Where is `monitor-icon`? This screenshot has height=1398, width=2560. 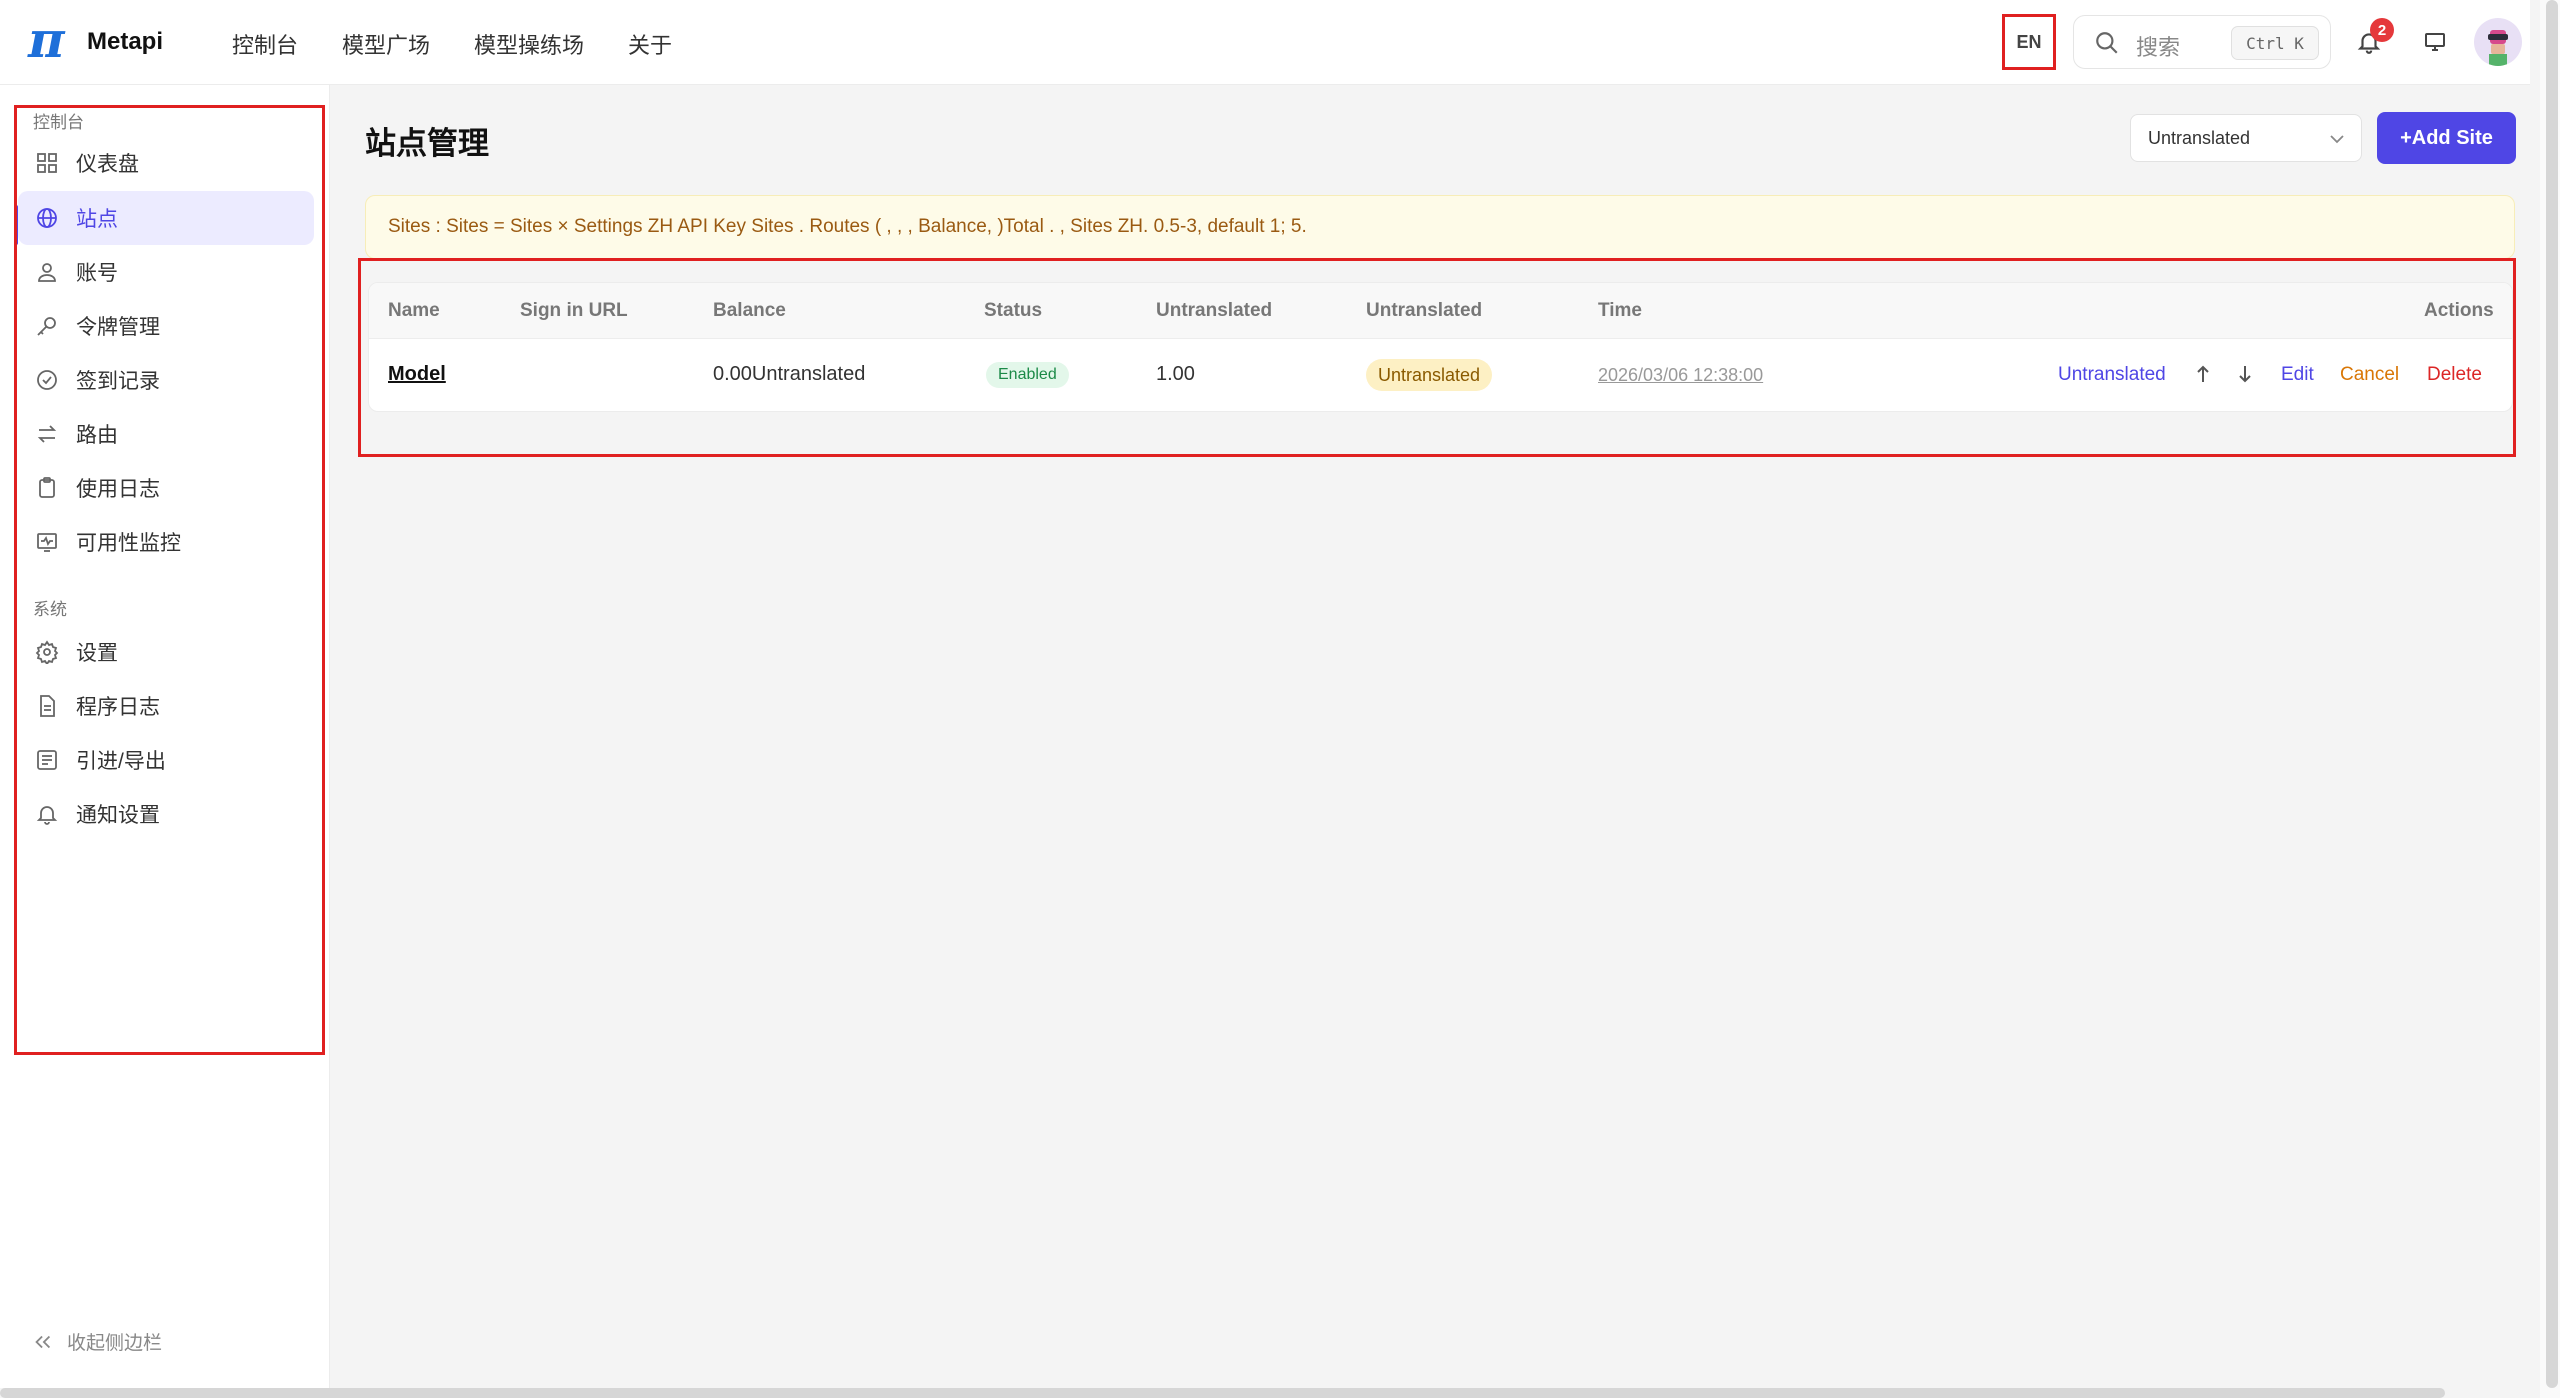
monitor-icon is located at coordinates (2435, 42).